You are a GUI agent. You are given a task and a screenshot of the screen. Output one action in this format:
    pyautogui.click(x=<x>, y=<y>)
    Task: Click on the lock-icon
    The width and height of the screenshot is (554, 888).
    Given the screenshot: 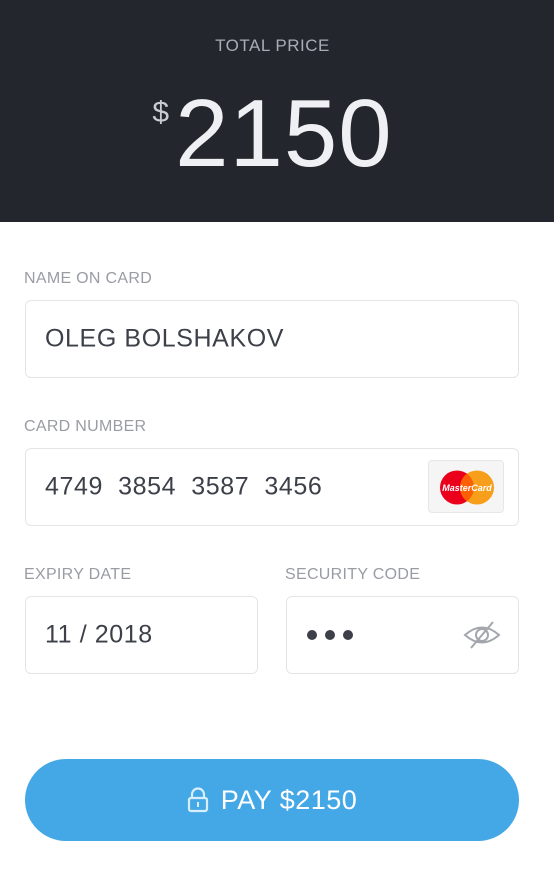 What is the action you would take?
    pyautogui.click(x=197, y=800)
    